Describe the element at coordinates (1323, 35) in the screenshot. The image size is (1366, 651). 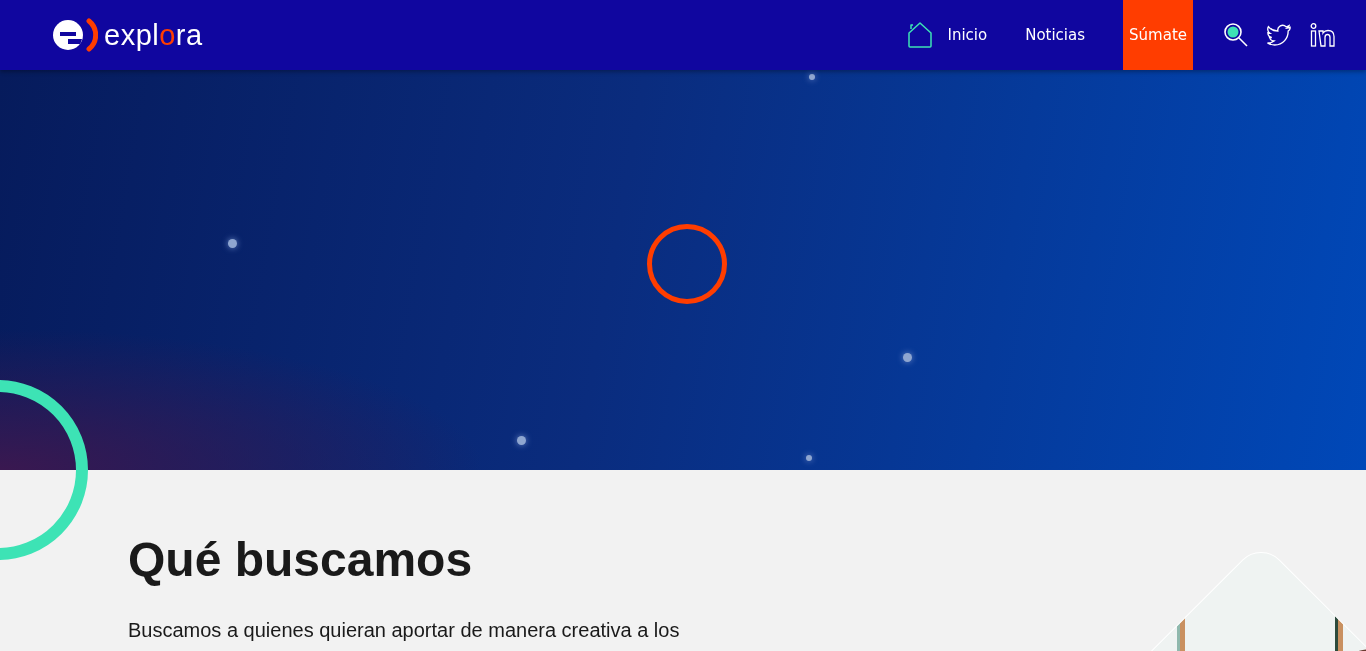
I see `linkedin-icon` at that location.